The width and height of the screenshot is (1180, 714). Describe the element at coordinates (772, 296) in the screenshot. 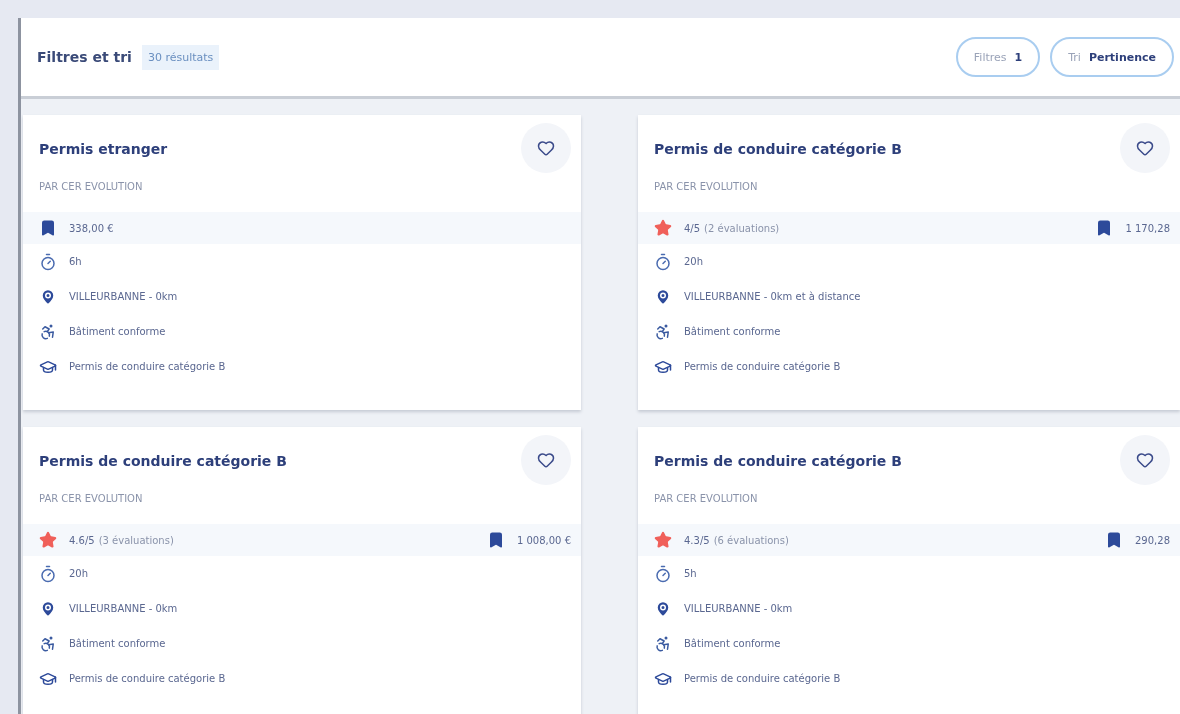

I see `detail-text: VILLEURBANNE - 0km et à distance` at that location.